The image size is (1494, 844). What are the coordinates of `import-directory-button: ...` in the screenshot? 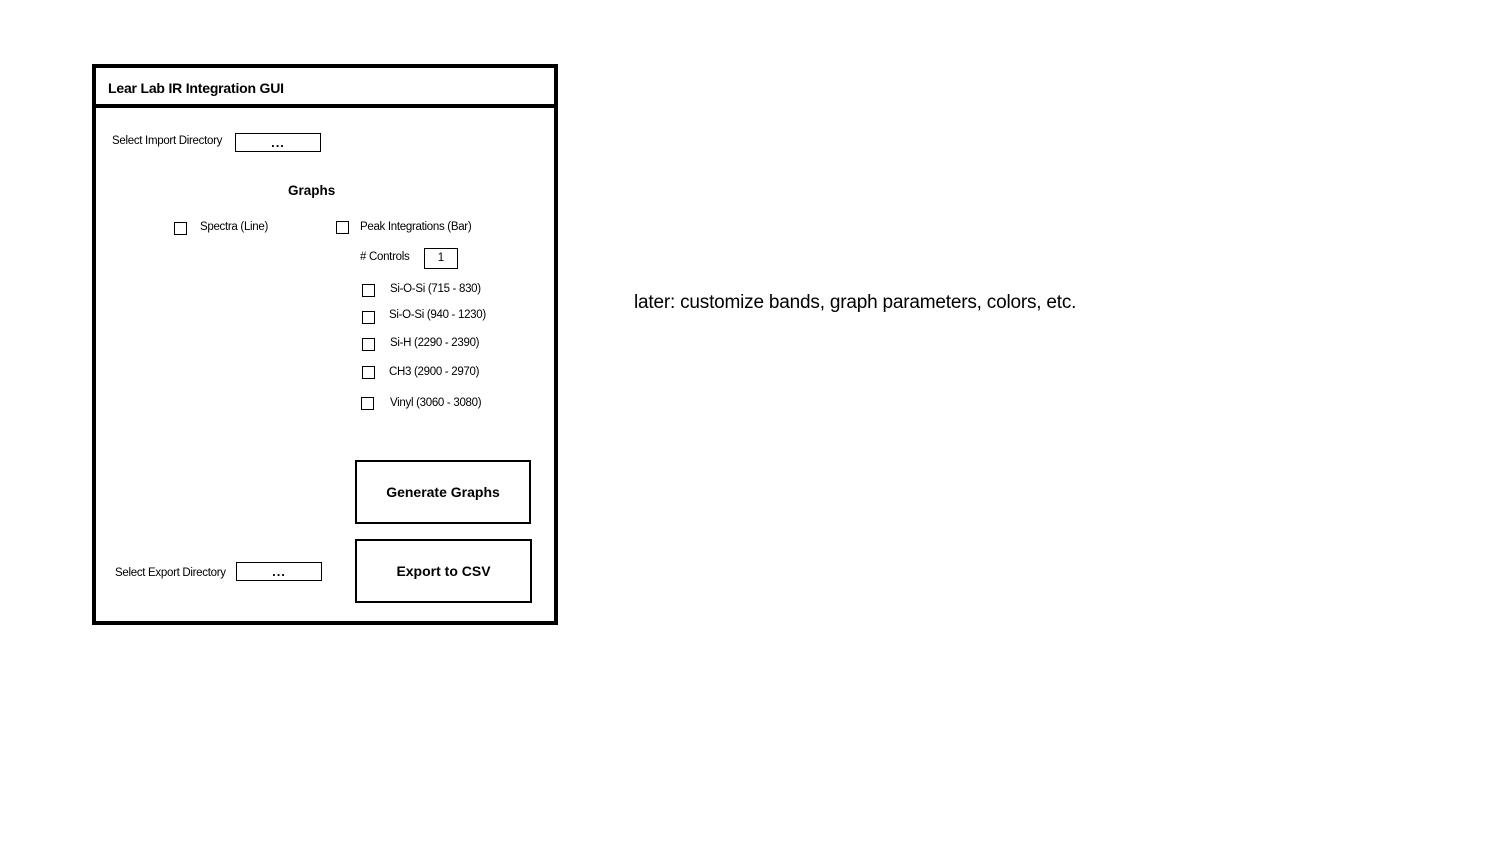 It's located at (278, 142).